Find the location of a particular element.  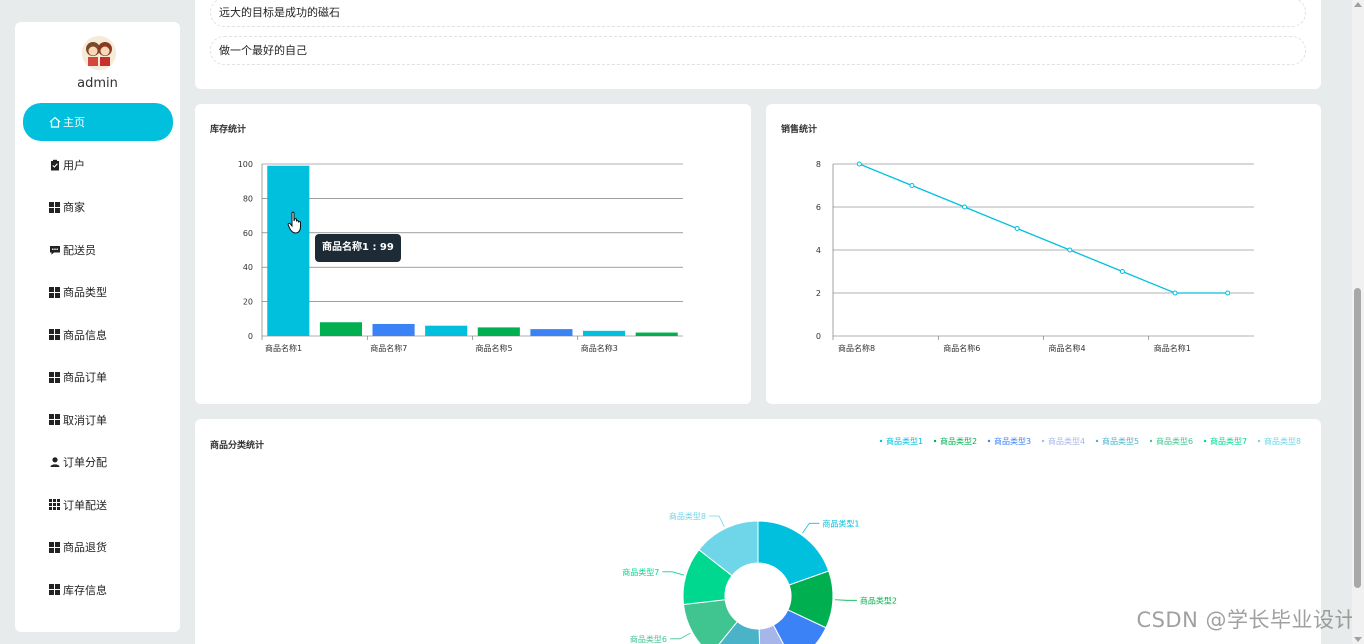

sidebar-item-label: 商品类型 is located at coordinates (85, 292).